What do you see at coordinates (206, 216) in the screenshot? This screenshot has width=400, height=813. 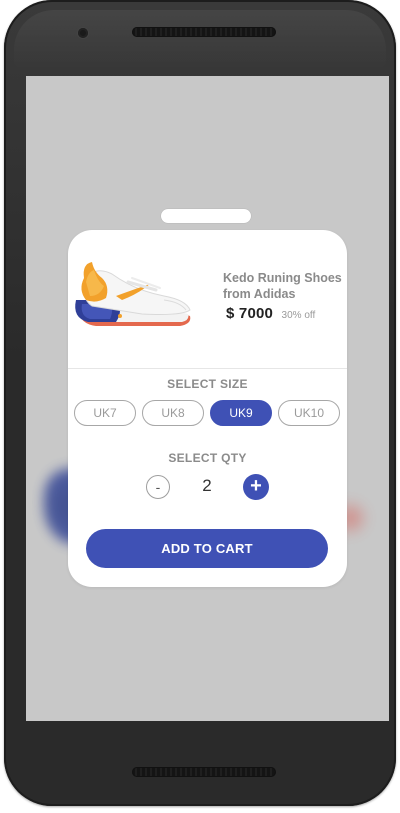 I see `sheet-drag-handle` at bounding box center [206, 216].